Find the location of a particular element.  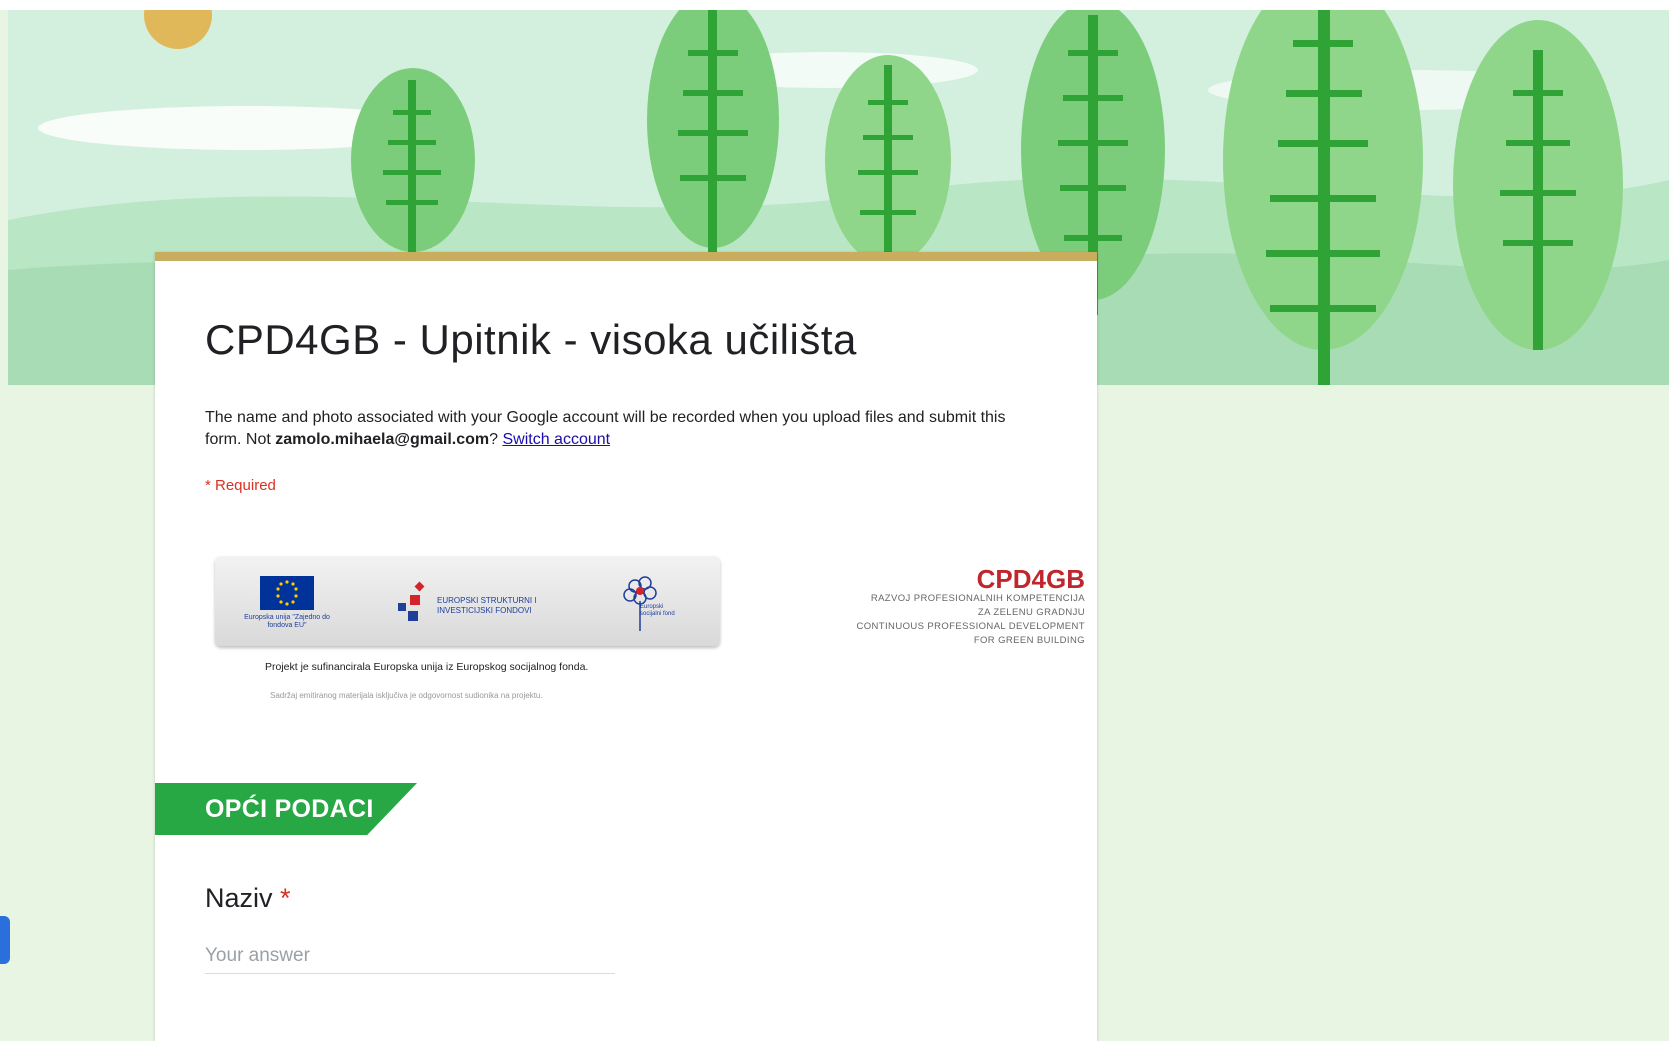

answer-input is located at coordinates (410, 956).